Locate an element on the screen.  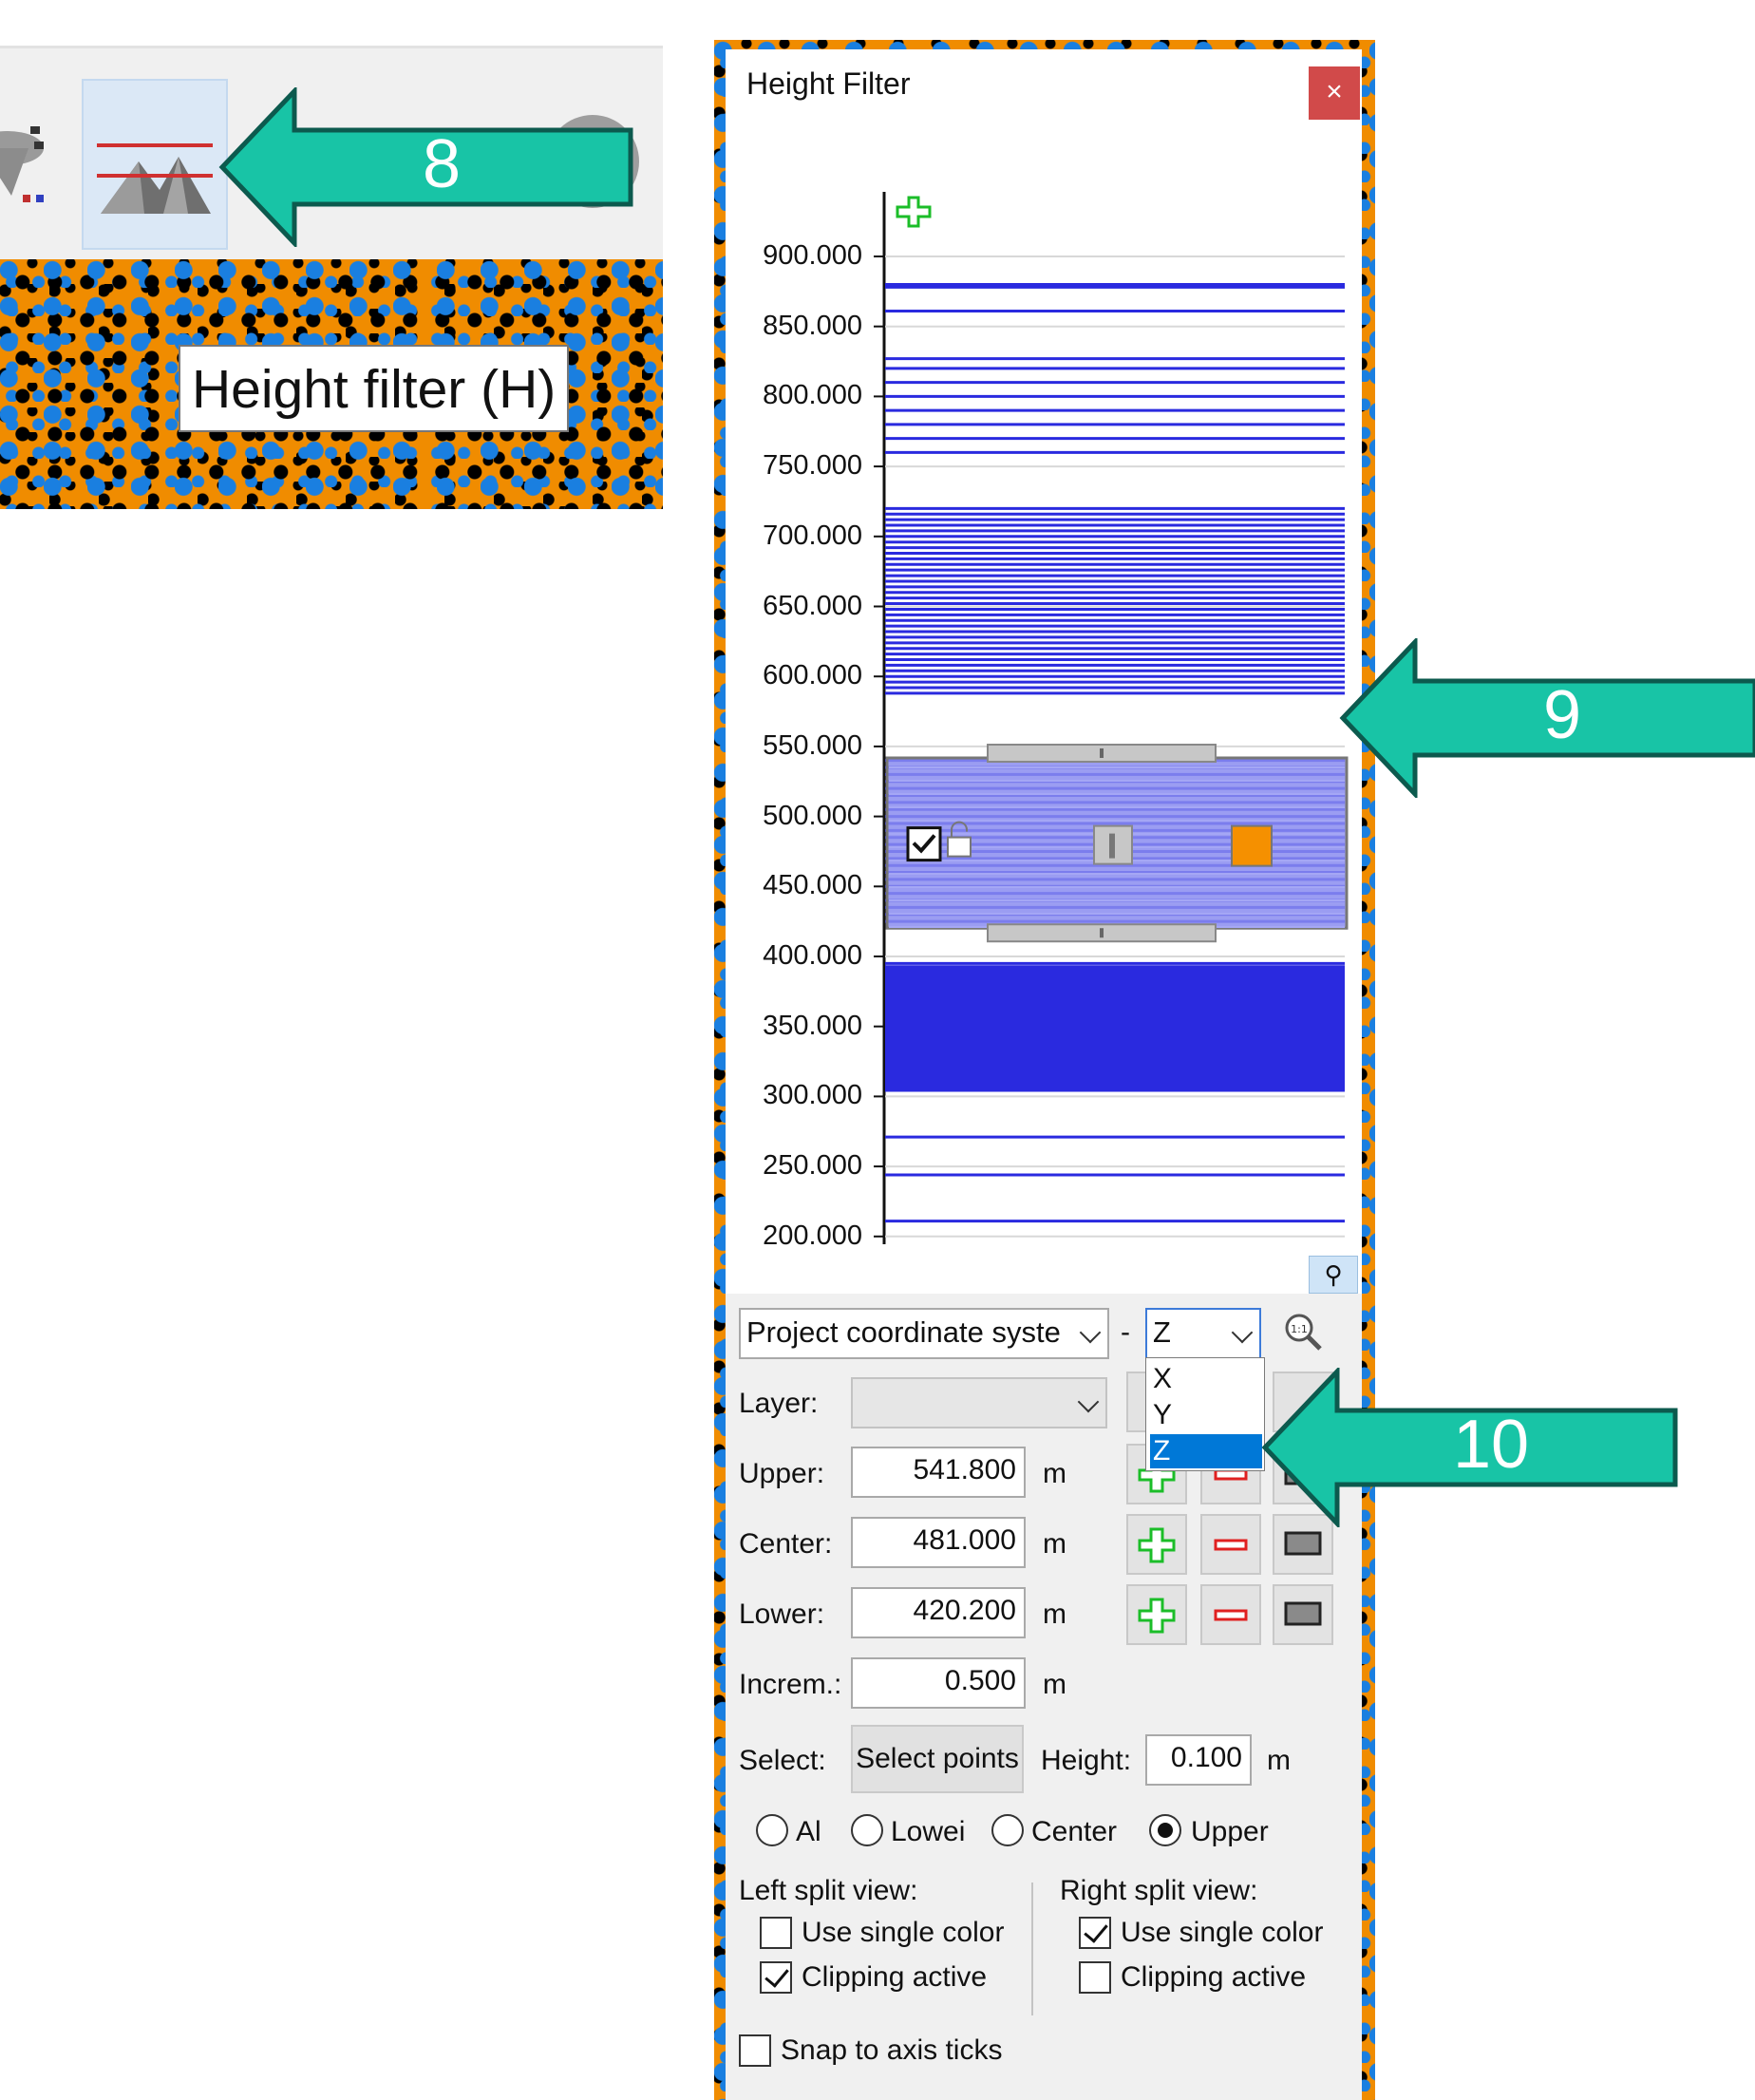
coordinate-system-select: Project coordinate syste is located at coordinates (924, 1334).